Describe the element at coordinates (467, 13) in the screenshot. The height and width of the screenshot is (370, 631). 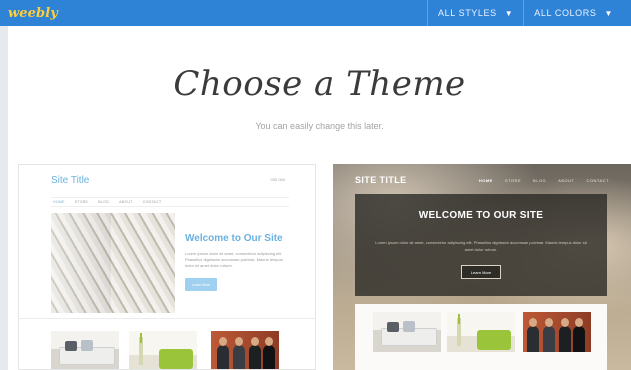
I see `all-styles-label: ALL STYLES` at that location.